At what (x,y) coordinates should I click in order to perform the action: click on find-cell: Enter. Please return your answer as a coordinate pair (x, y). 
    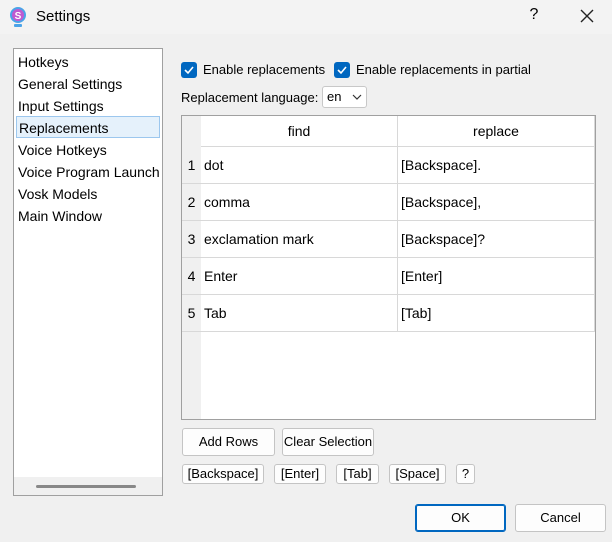
    Looking at the image, I should click on (299, 276).